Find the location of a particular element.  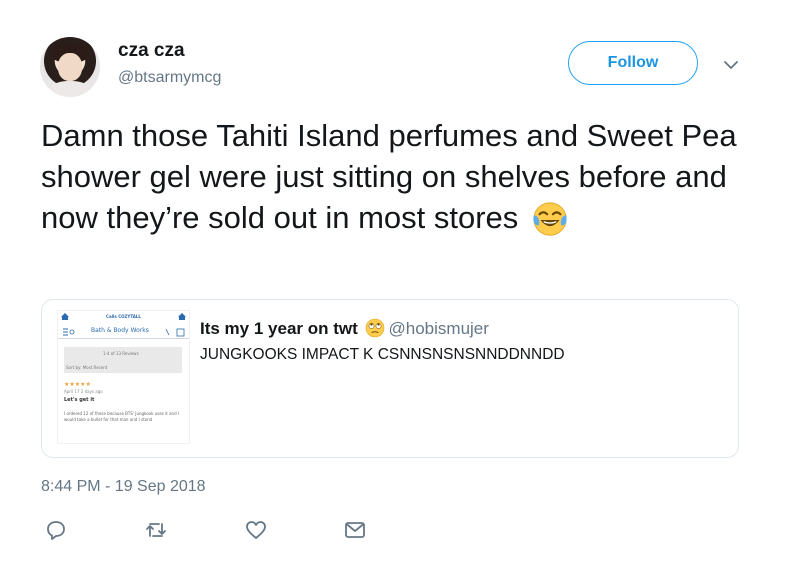

display-name: cza cza is located at coordinates (151, 51).